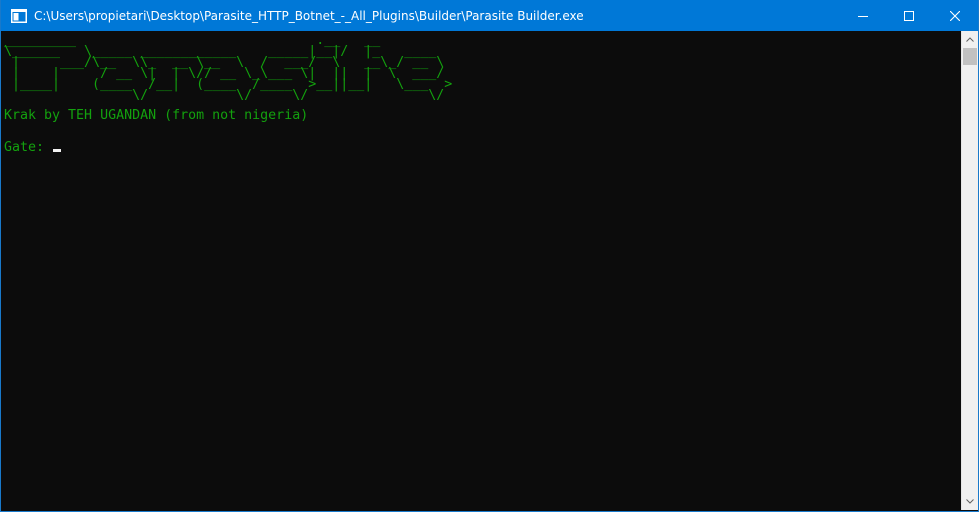  I want to click on maximize-icon, so click(909, 15).